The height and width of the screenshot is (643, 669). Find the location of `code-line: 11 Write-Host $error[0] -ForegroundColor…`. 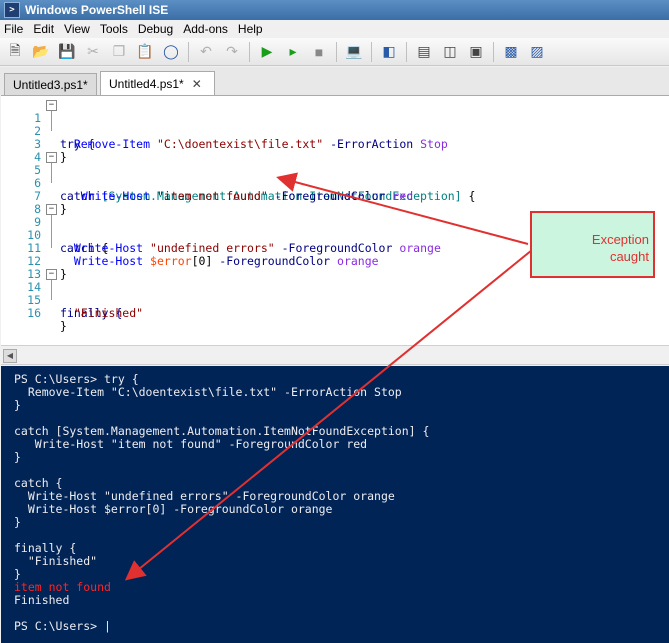

code-line: 11 Write-Host $error[0] -ForegroundColor… is located at coordinates (189, 248).